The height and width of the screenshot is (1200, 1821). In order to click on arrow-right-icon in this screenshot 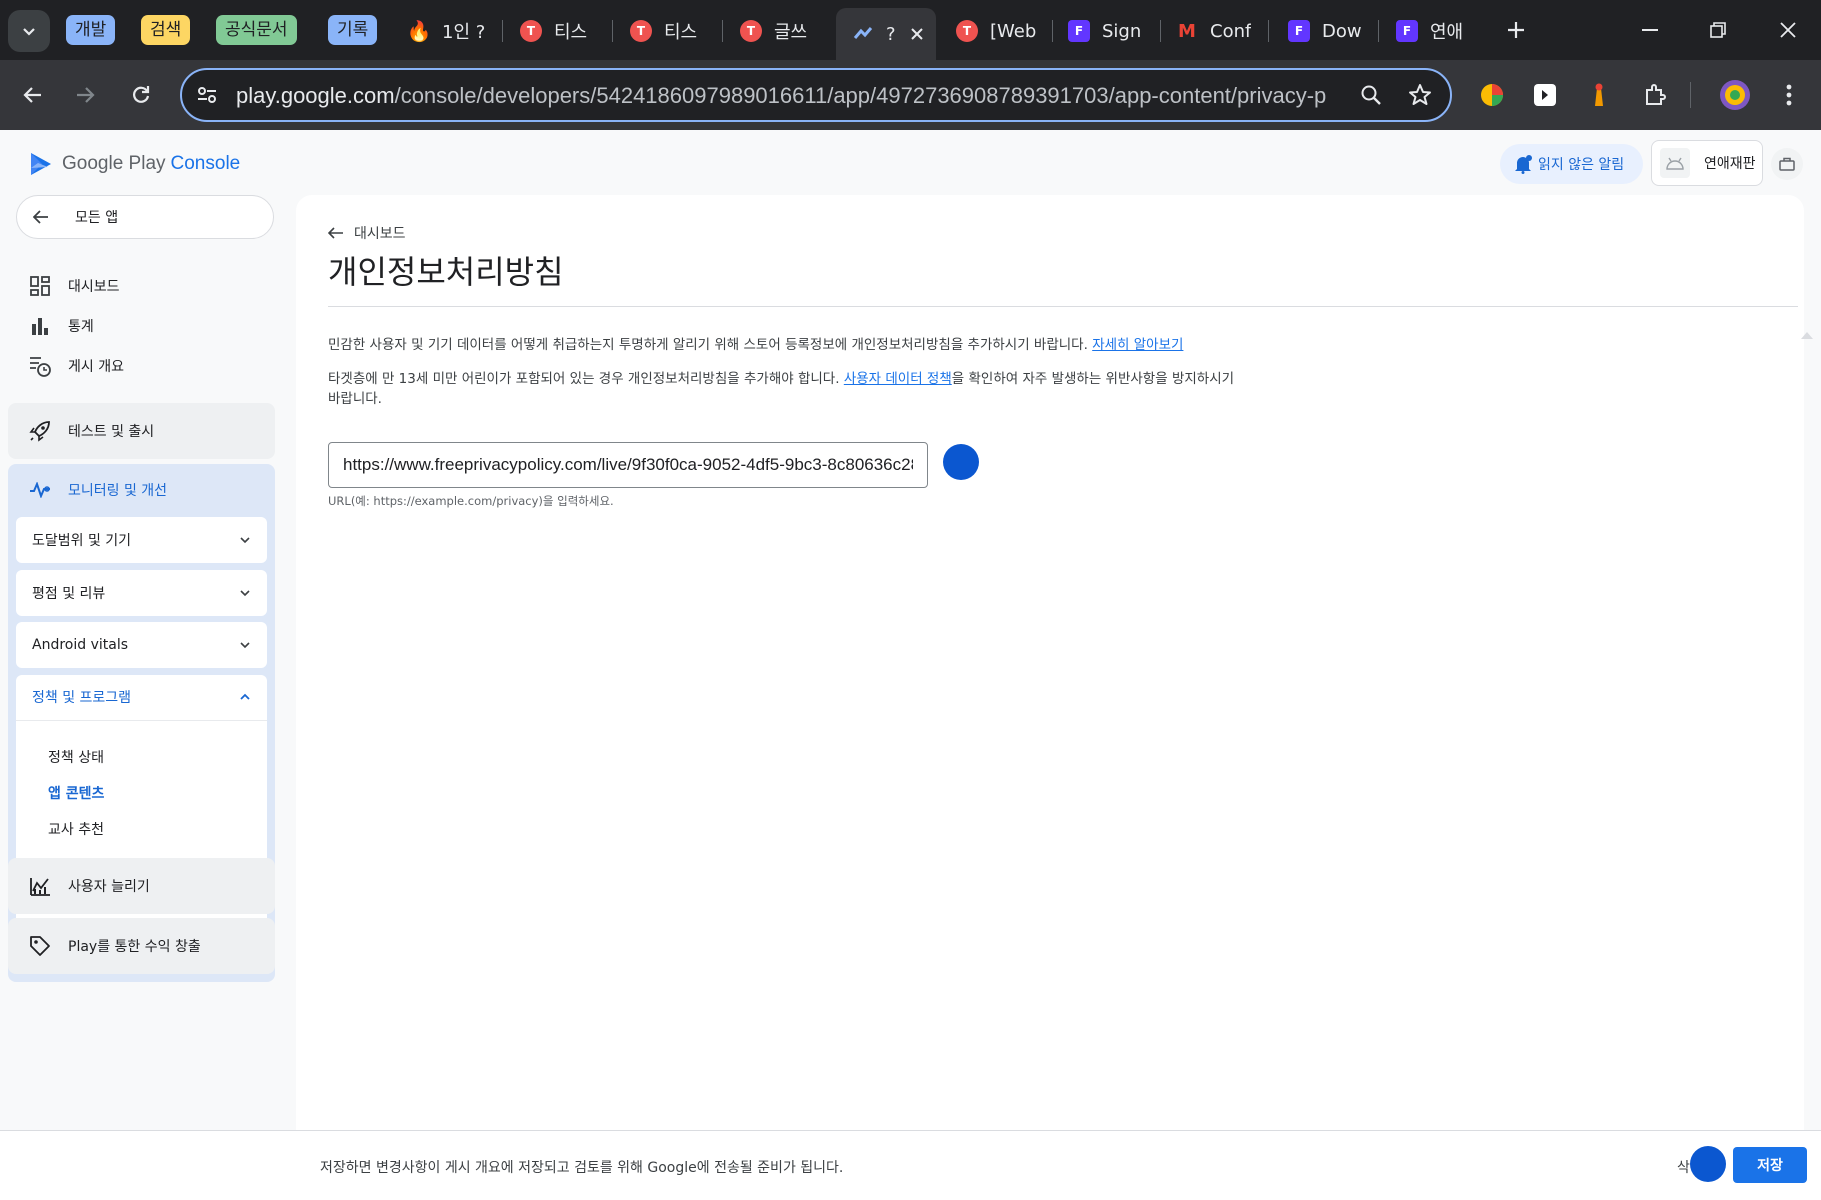, I will do `click(86, 95)`.